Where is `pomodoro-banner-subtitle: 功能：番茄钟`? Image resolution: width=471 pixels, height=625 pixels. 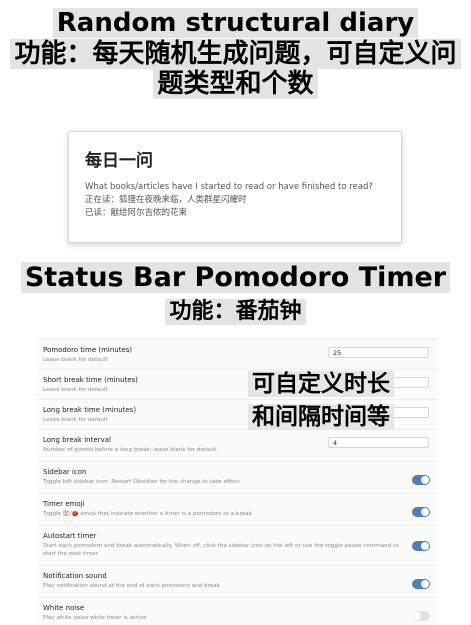 pomodoro-banner-subtitle: 功能：番茄钟 is located at coordinates (235, 311).